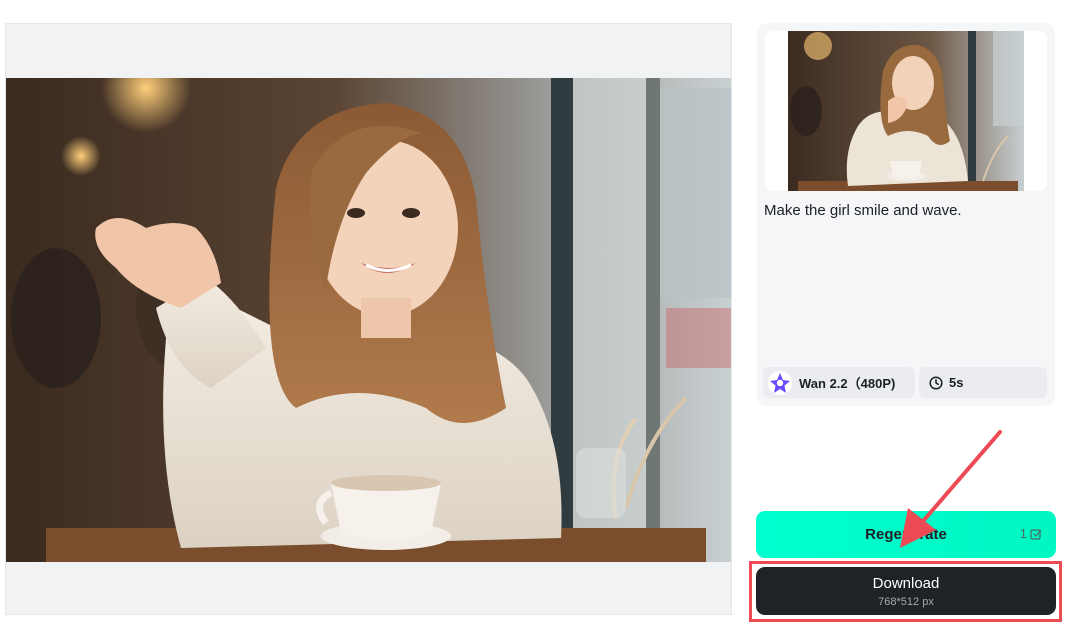 The width and height of the screenshot is (1065, 630). What do you see at coordinates (1023, 533) in the screenshot?
I see `regenerate-cost-value: 1` at bounding box center [1023, 533].